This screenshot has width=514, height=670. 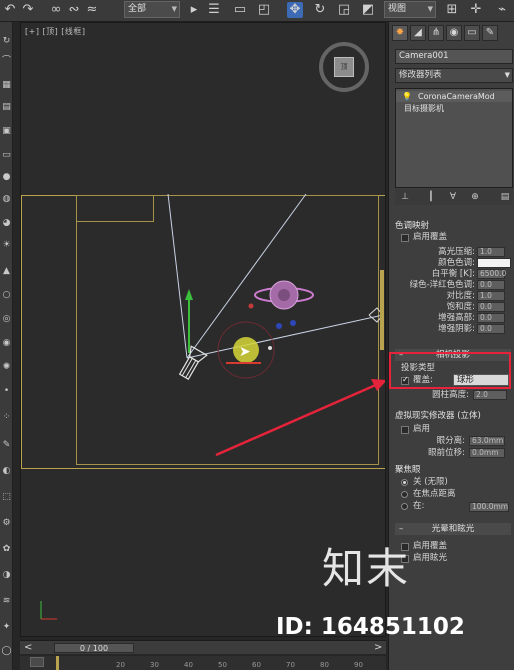 What do you see at coordinates (6, 575) in the screenshot?
I see `material-icon: ◑` at bounding box center [6, 575].